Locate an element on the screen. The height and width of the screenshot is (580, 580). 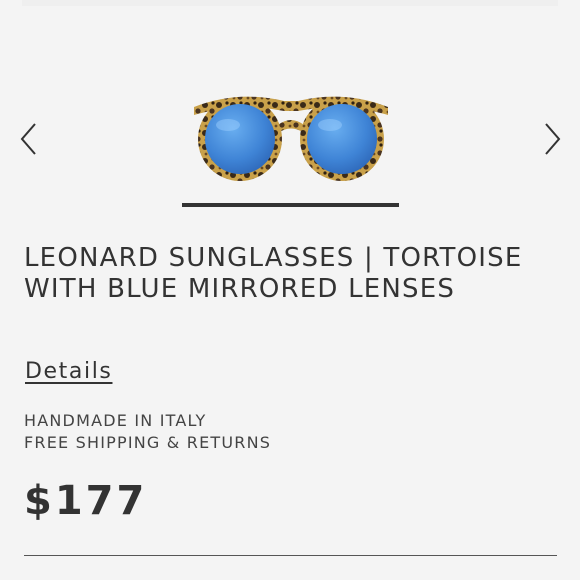
chevron-right-icon is located at coordinates (553, 139).